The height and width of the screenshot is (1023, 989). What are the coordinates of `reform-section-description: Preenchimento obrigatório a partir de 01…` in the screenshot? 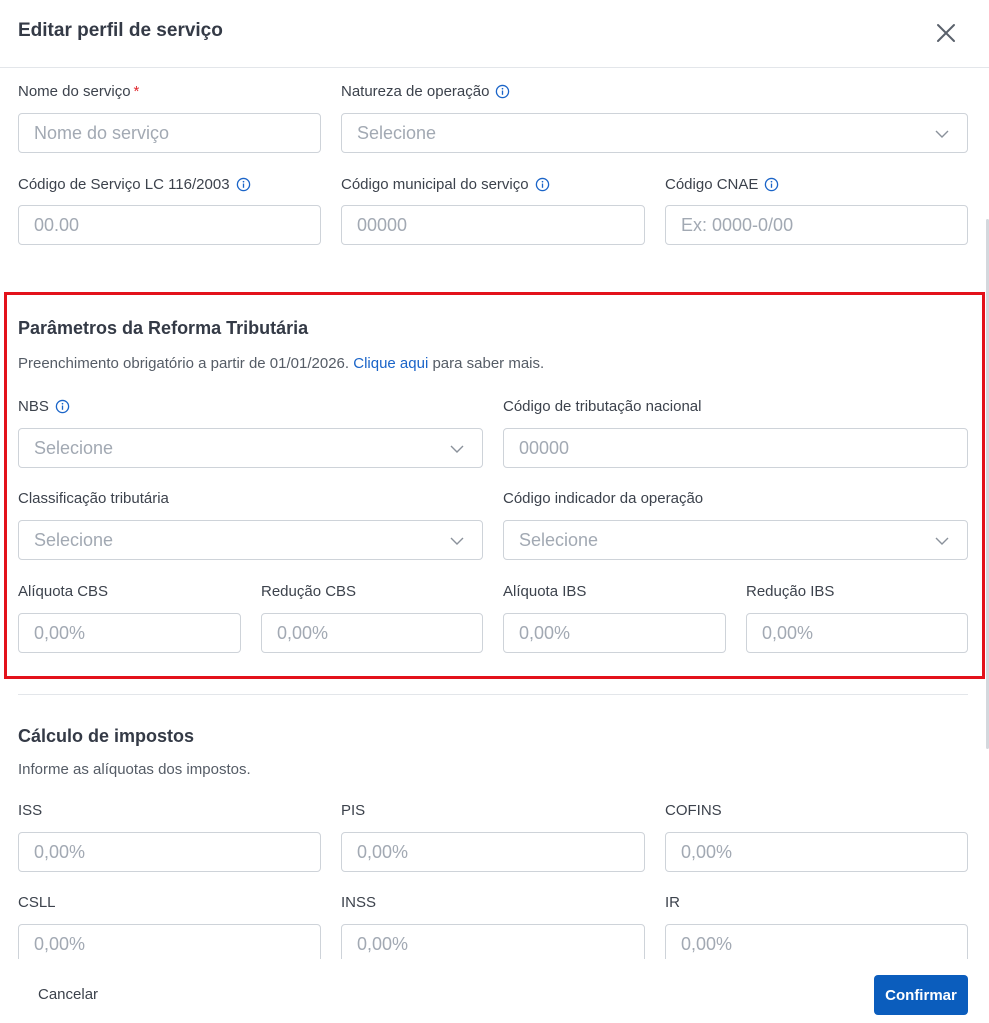 It's located at (281, 363).